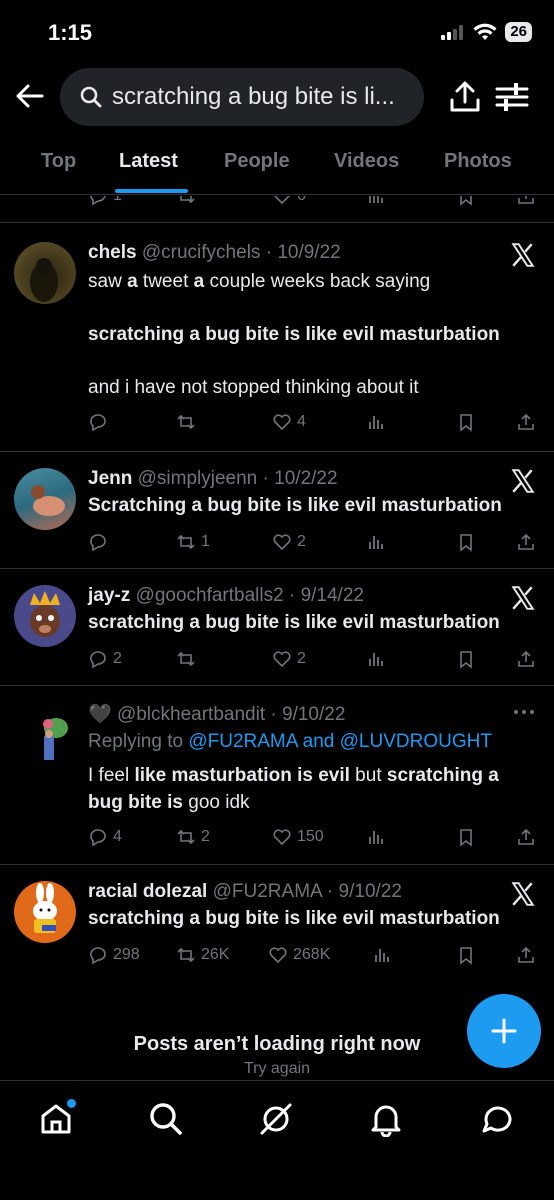 The height and width of the screenshot is (1200, 554). Describe the element at coordinates (198, 478) in the screenshot. I see `user-handle: @simplyjeenn` at that location.